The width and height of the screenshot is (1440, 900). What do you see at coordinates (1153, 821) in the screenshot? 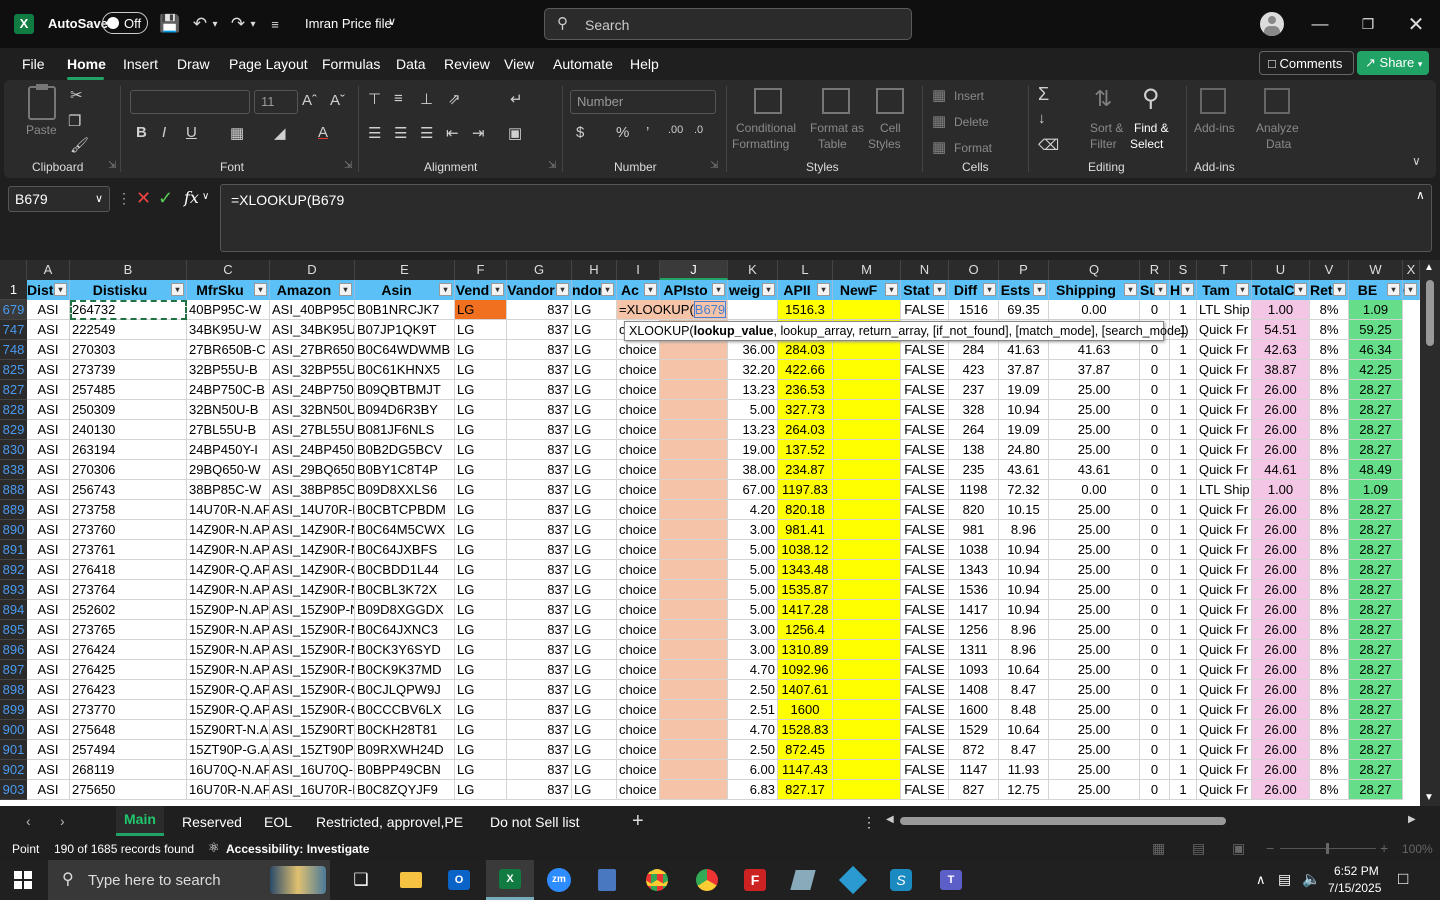
I see `horizontal-scrollbar: ◀ ▶` at bounding box center [1153, 821].